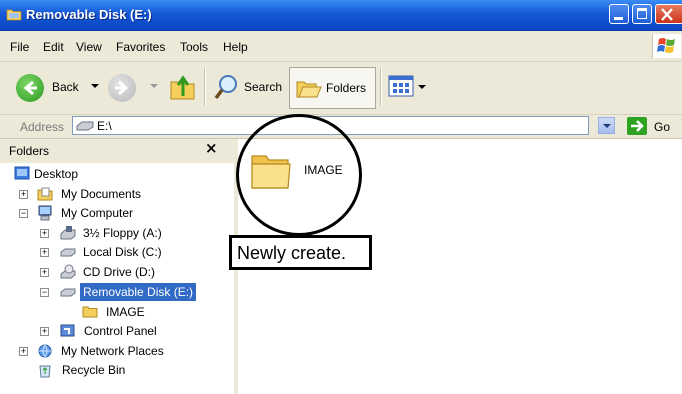 The image size is (682, 394). Describe the element at coordinates (89, 14) in the screenshot. I see `window-title: Removable Disk (E:)` at that location.